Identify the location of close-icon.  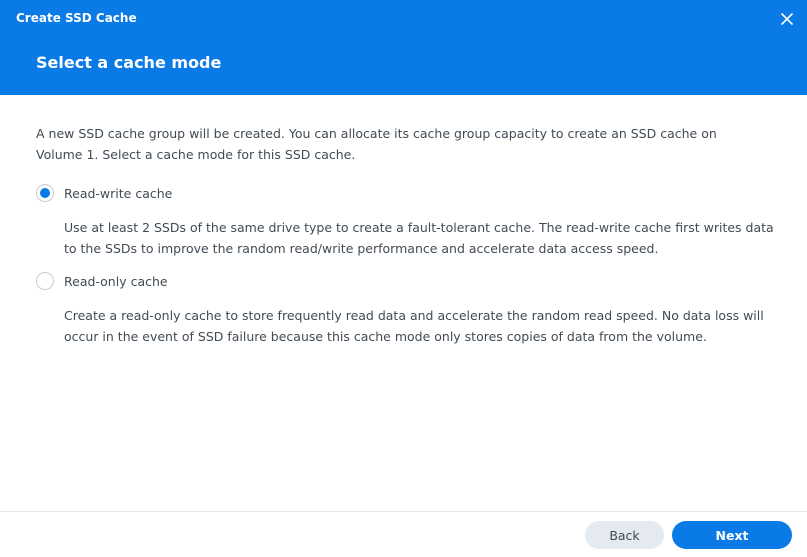
(787, 19).